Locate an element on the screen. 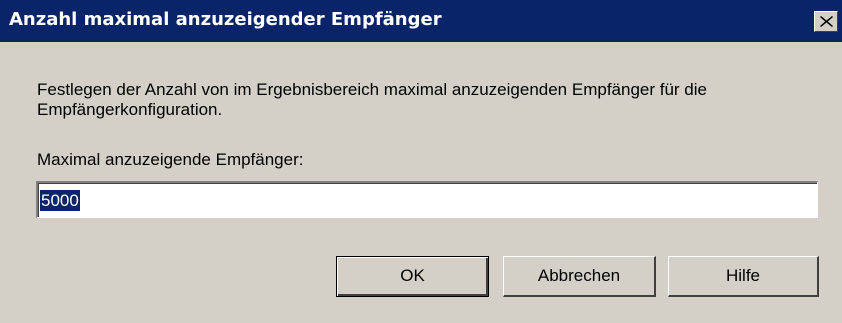 This screenshot has width=842, height=323. max-recipients-label: Maximal anzuzeigende Empfänger: is located at coordinates (170, 159).